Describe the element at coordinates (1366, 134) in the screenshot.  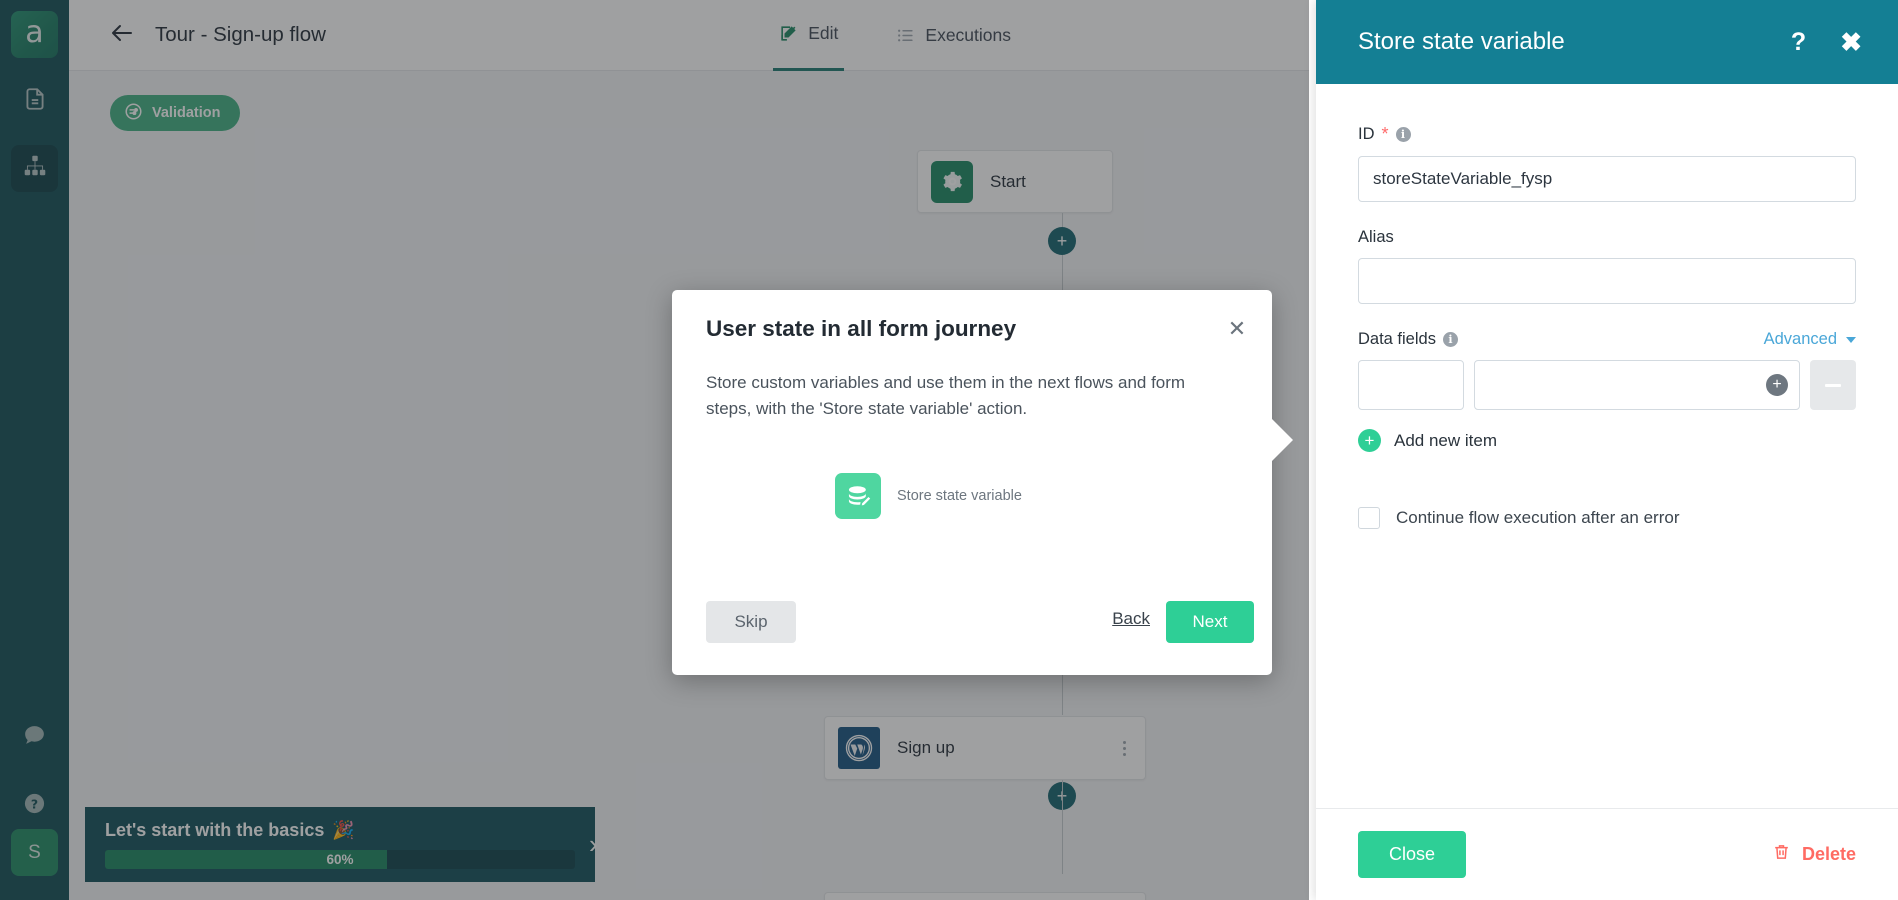
I see `id-label-text: ID` at that location.